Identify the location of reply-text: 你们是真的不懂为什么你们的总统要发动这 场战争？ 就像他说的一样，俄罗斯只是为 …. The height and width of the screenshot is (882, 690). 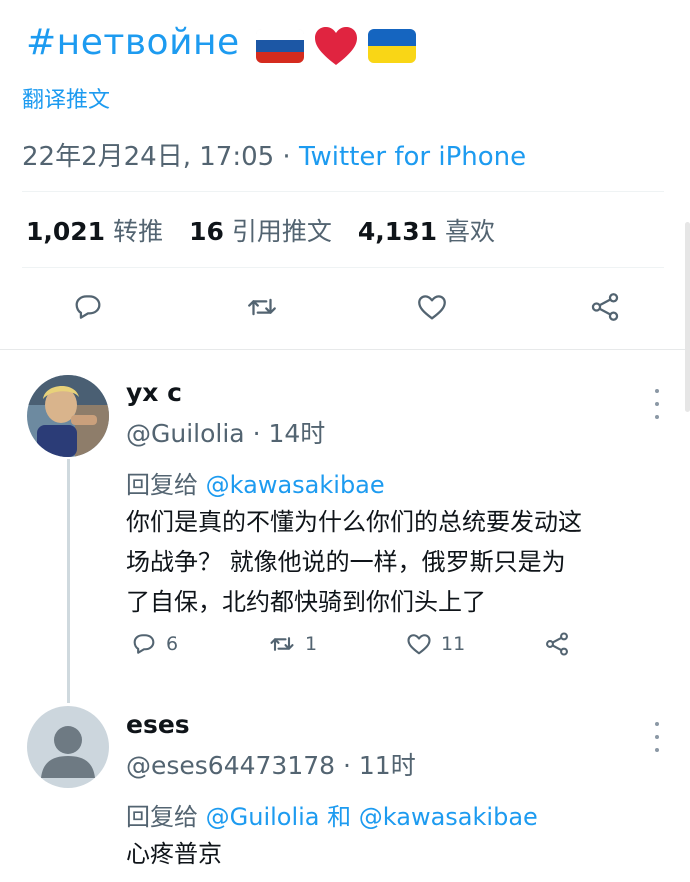
(354, 562).